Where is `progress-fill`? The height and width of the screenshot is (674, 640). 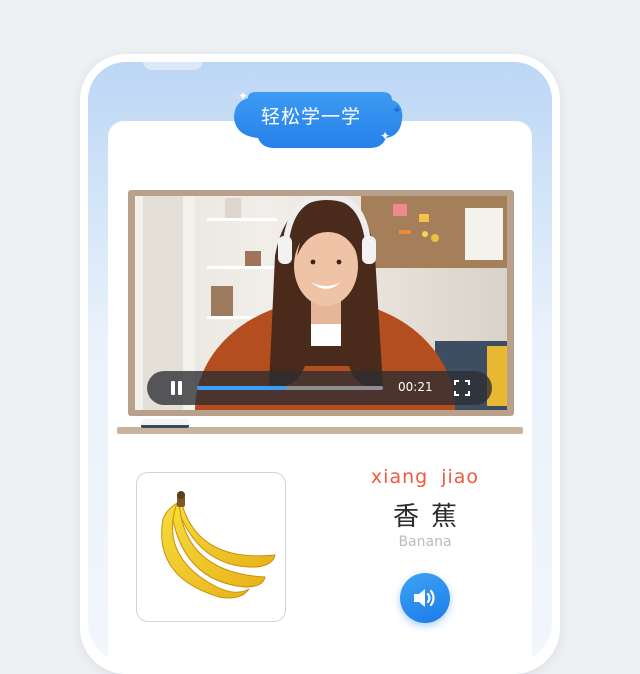
progress-fill is located at coordinates (242, 388).